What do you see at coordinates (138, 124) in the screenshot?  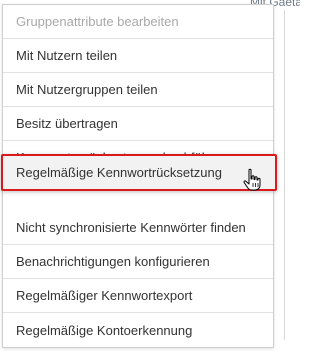 I see `menu-item-transfer-ownership: Besitz übertragen` at bounding box center [138, 124].